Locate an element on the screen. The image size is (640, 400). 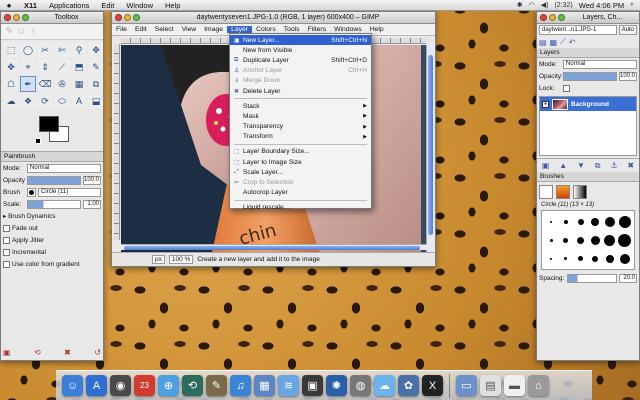
layer-name: Background is located at coordinates (590, 104).